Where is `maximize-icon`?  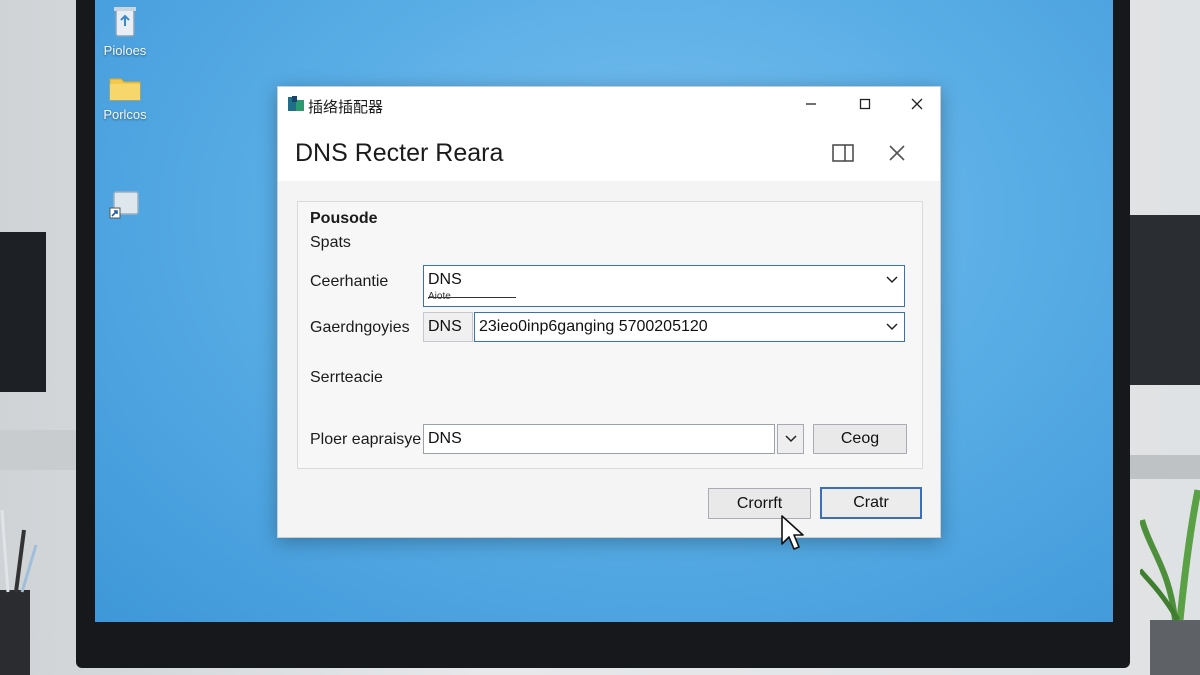 maximize-icon is located at coordinates (865, 104).